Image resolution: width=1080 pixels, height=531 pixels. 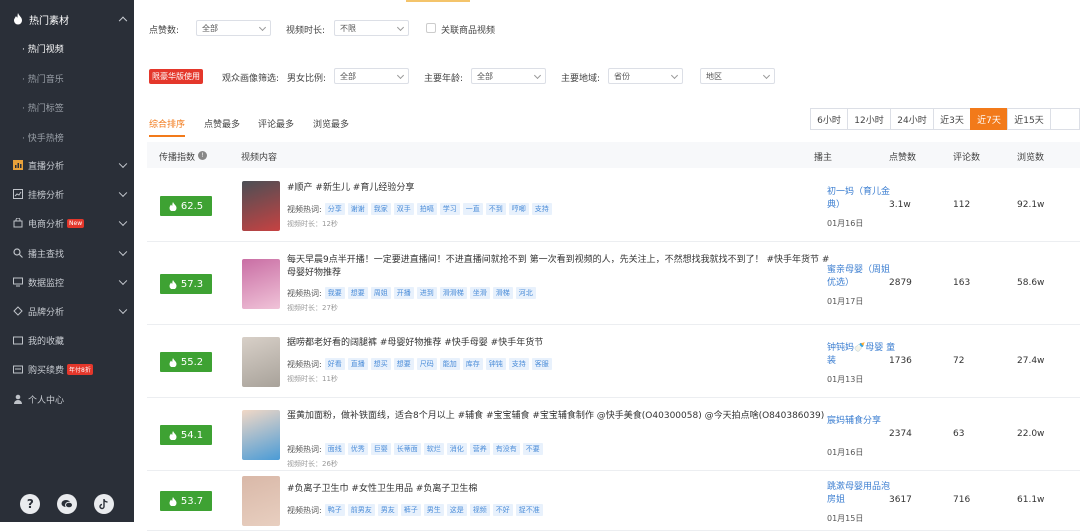 What do you see at coordinates (453, 293) in the screenshot?
I see `keyword-tag: 滑滑梯` at bounding box center [453, 293].